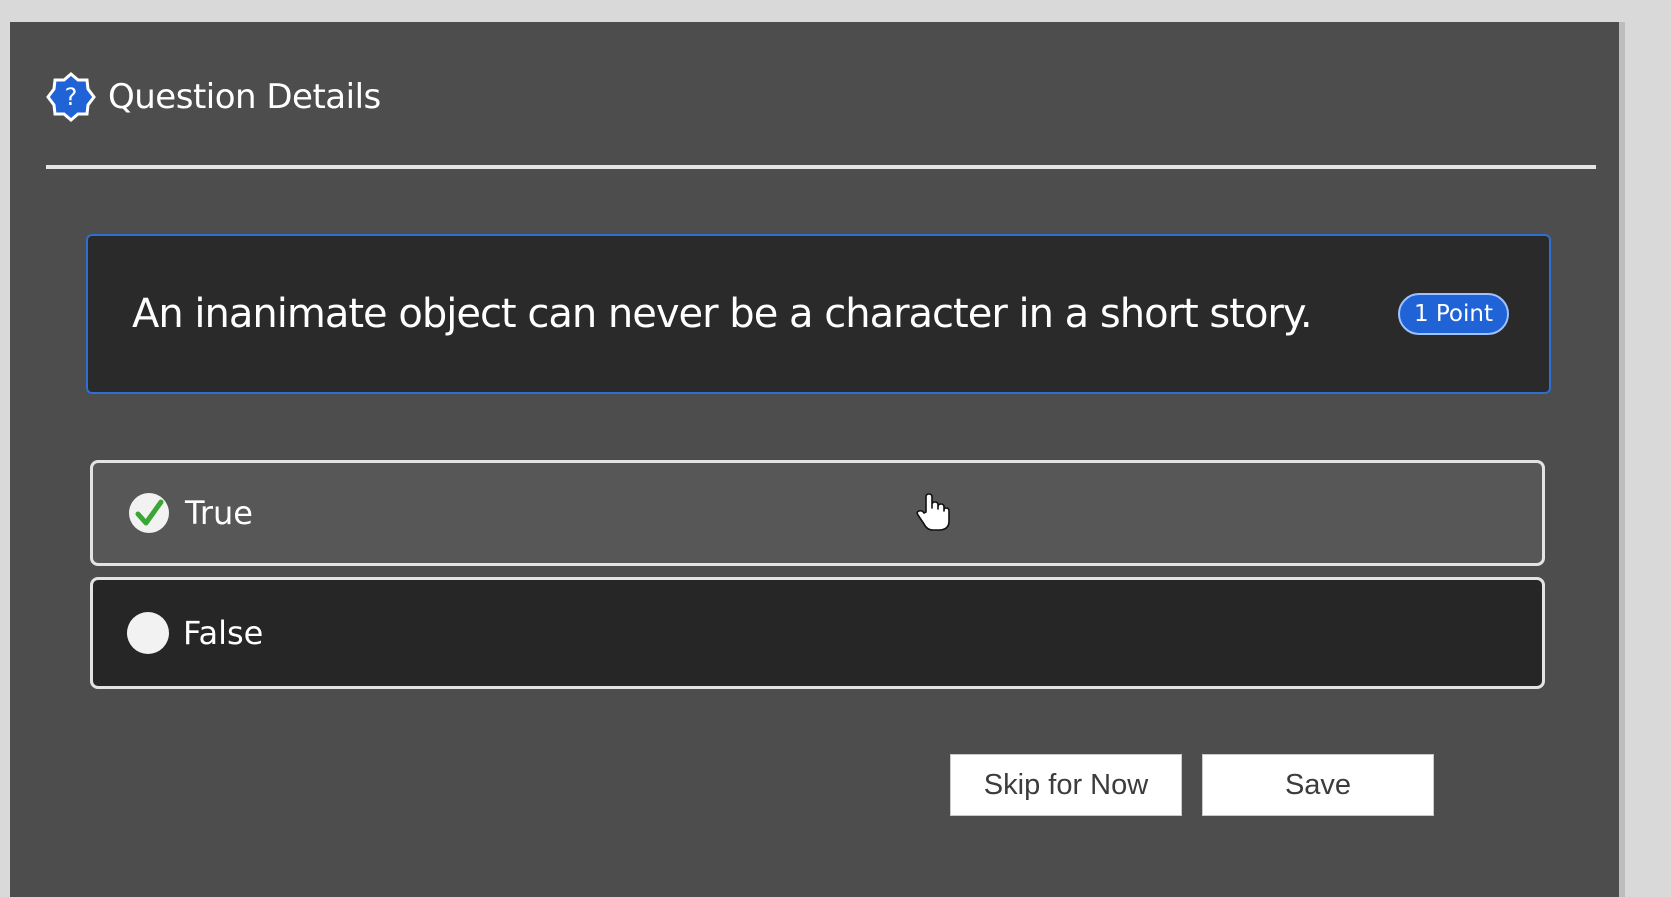 The image size is (1671, 897). What do you see at coordinates (817, 633) in the screenshot?
I see `answer-option-false: False` at bounding box center [817, 633].